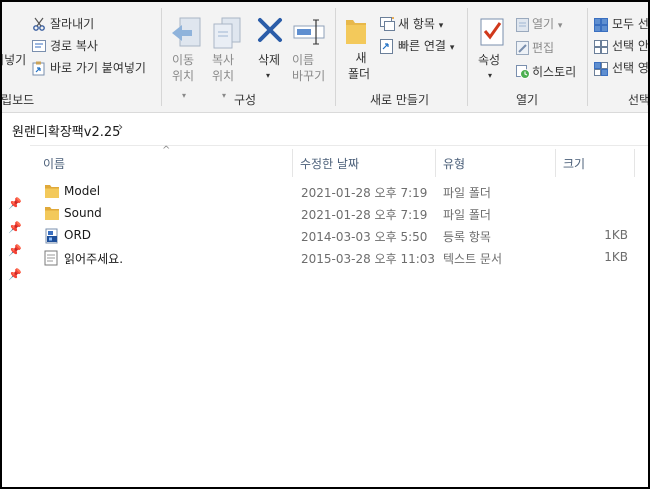  Describe the element at coordinates (82, 191) in the screenshot. I see `file-name: Model` at that location.